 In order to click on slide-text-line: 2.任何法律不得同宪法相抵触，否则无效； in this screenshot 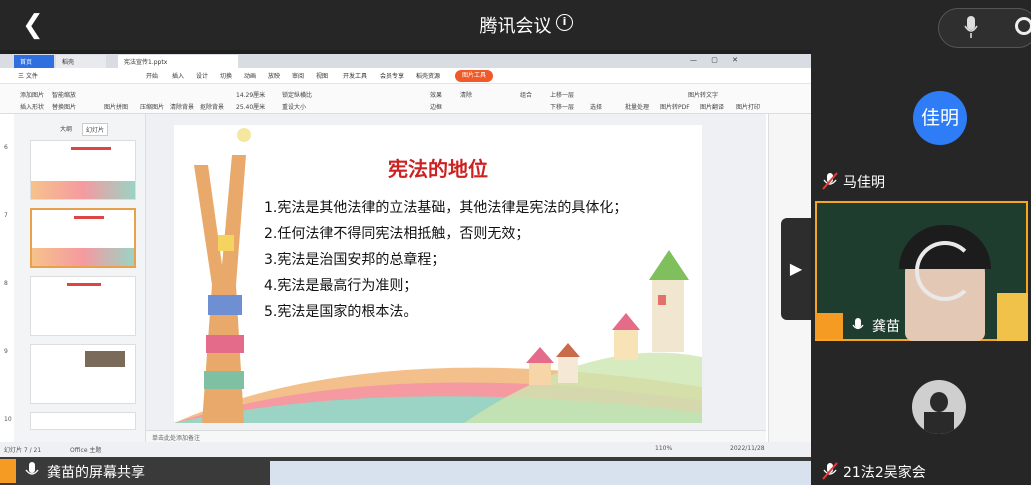, I will do `click(397, 234)`.